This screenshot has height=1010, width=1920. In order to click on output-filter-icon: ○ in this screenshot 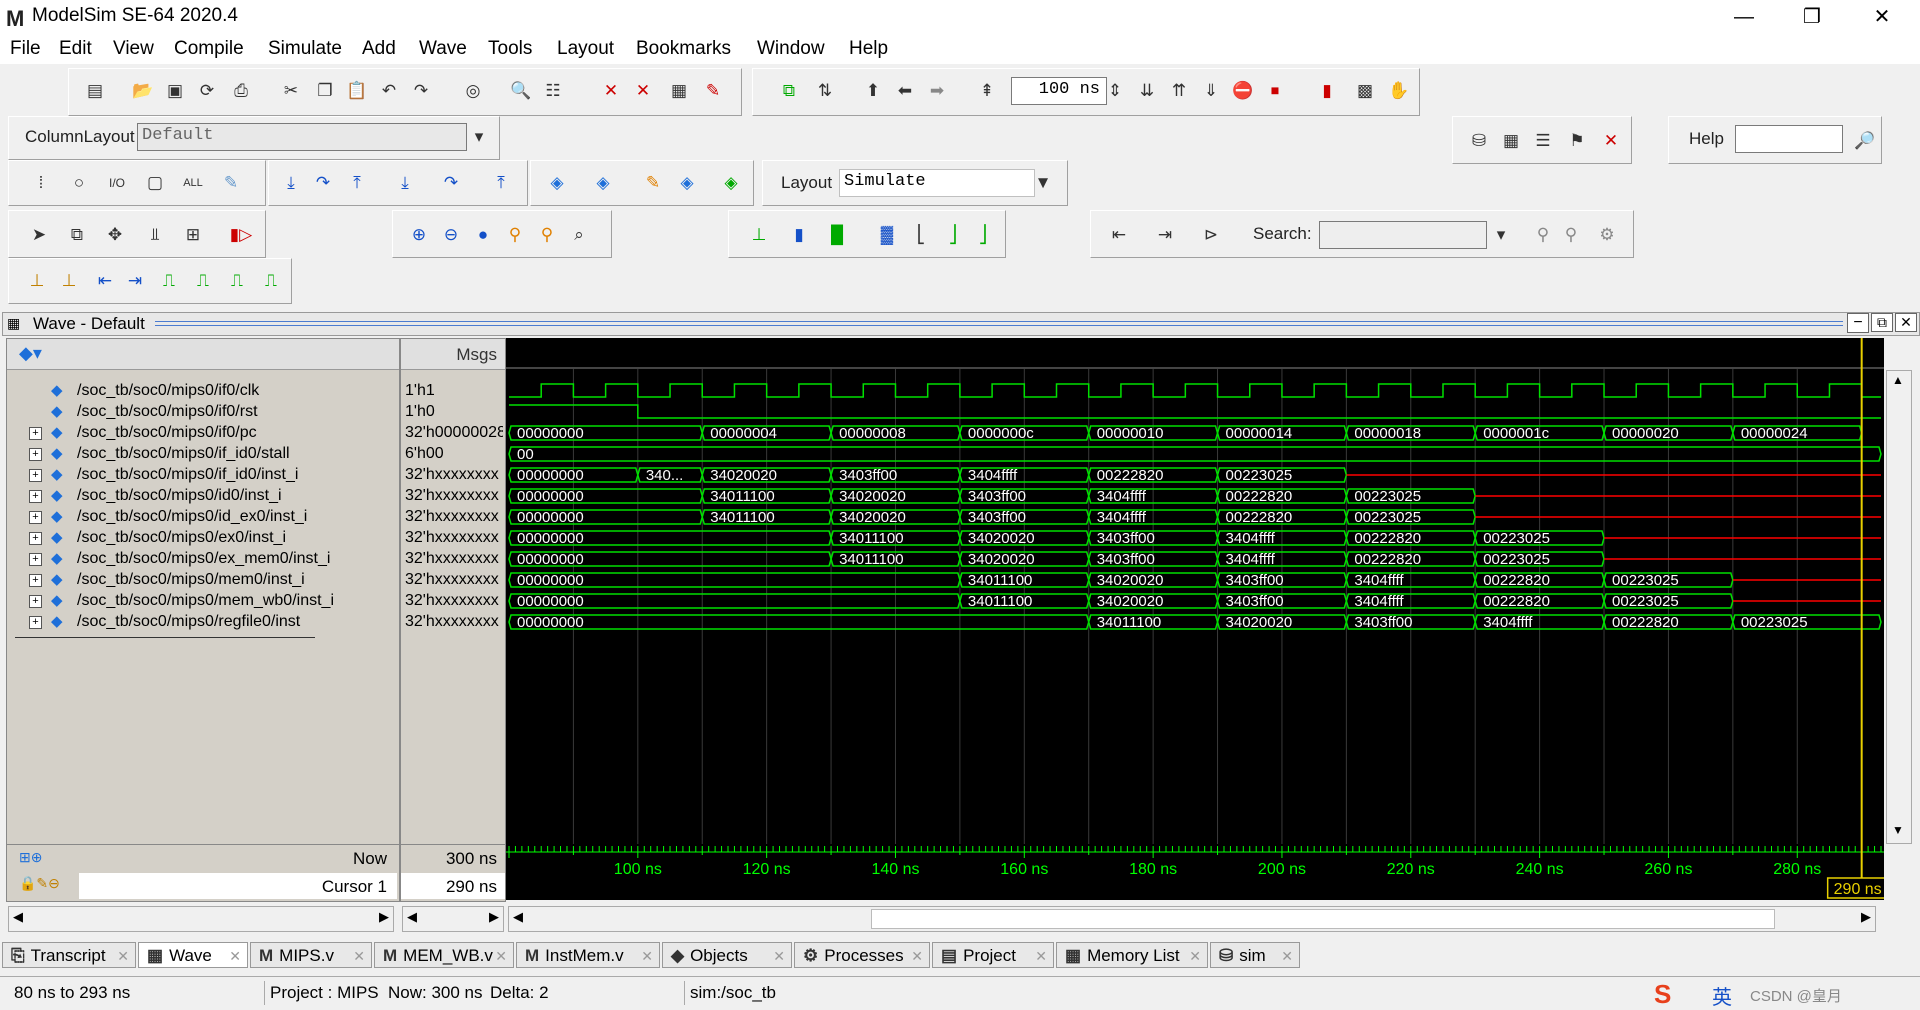, I will do `click(79, 183)`.